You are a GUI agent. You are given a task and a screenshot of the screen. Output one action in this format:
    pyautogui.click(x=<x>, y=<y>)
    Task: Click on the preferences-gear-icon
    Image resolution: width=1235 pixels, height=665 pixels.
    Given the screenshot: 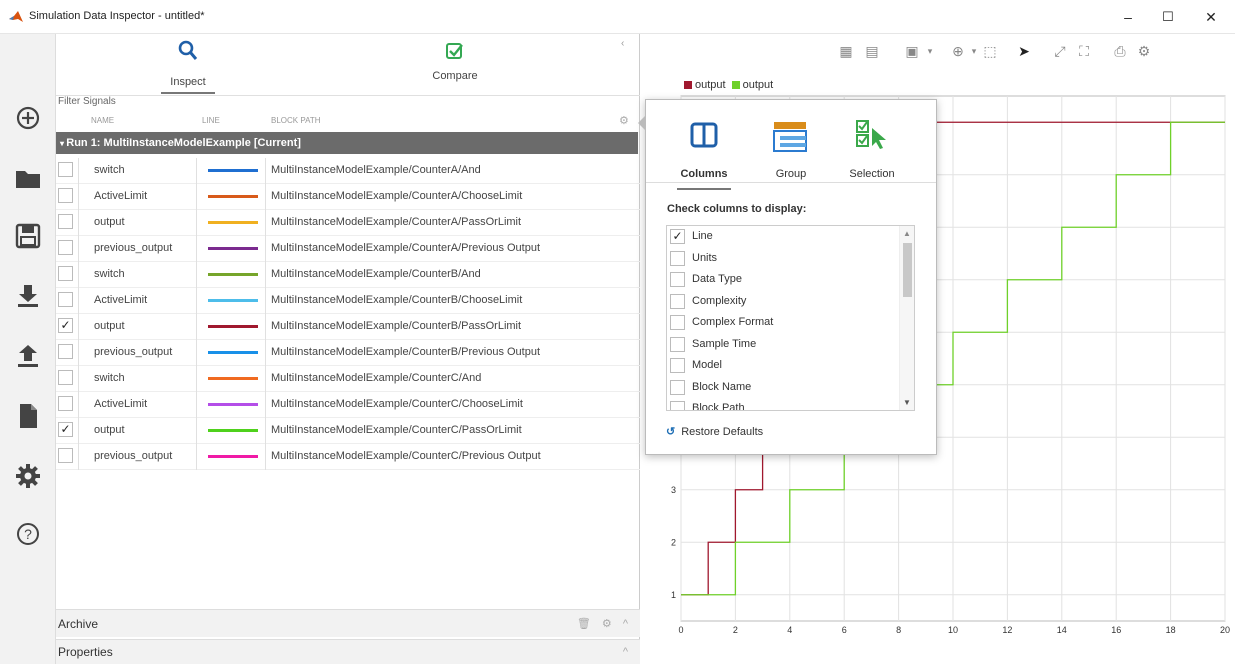 What is the action you would take?
    pyautogui.click(x=28, y=476)
    